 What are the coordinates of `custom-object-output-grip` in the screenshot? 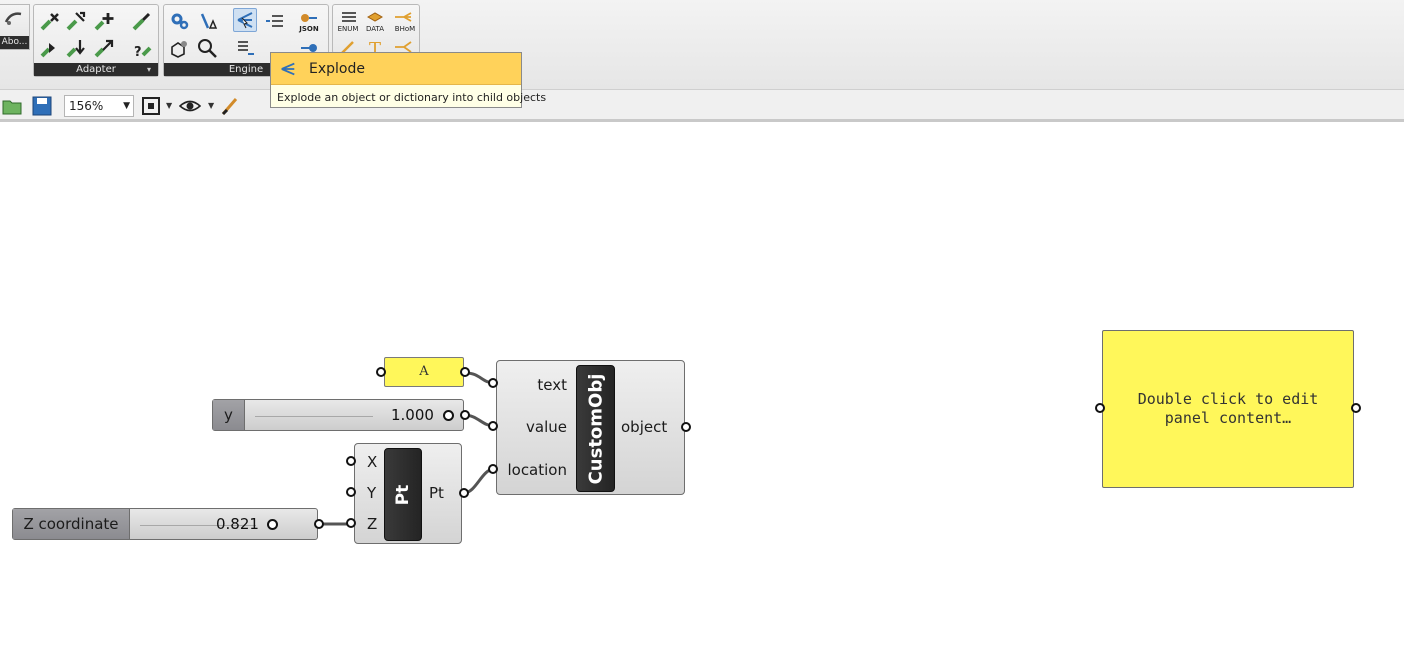 It's located at (686, 427).